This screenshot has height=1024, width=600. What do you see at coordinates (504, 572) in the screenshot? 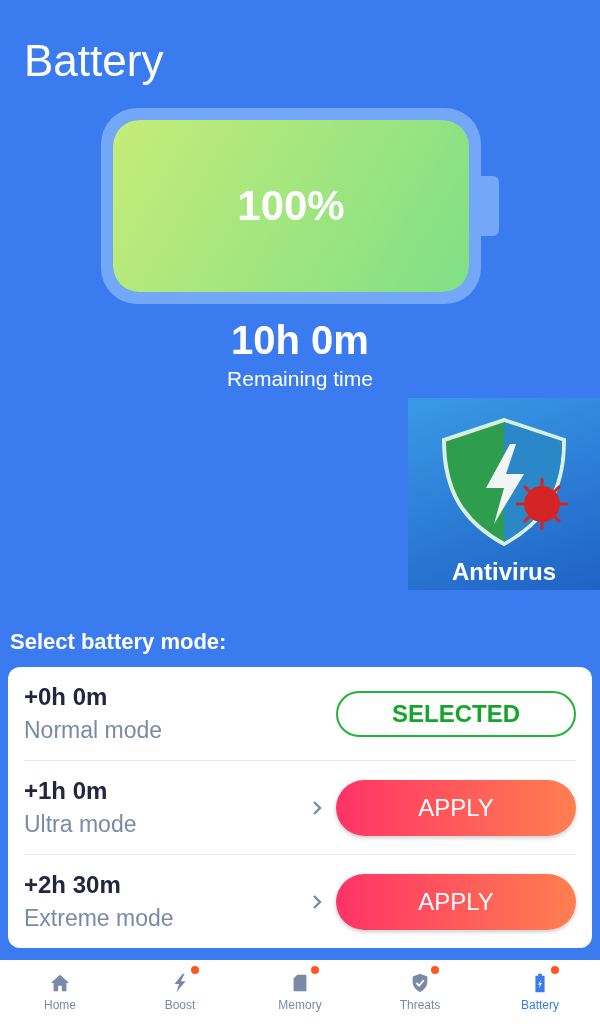
I see `ad-label: Antivirus` at bounding box center [504, 572].